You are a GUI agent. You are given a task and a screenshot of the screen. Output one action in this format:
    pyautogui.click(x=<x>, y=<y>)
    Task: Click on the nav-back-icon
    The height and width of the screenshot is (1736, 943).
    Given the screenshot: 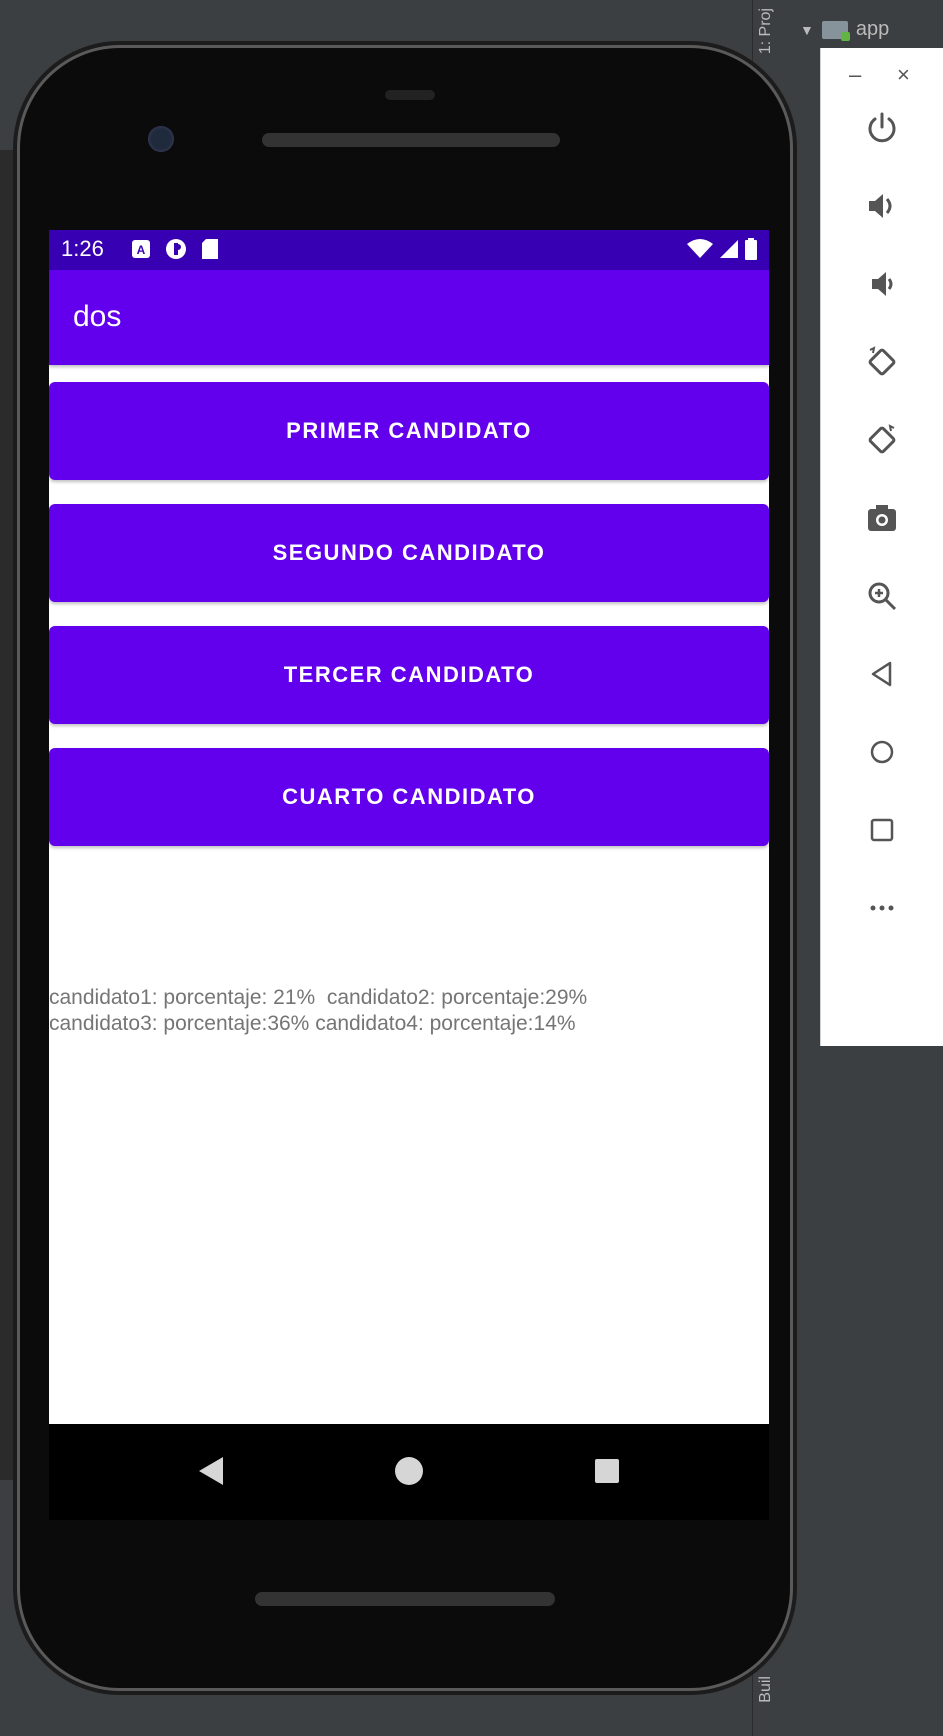 What is the action you would take?
    pyautogui.click(x=211, y=1471)
    